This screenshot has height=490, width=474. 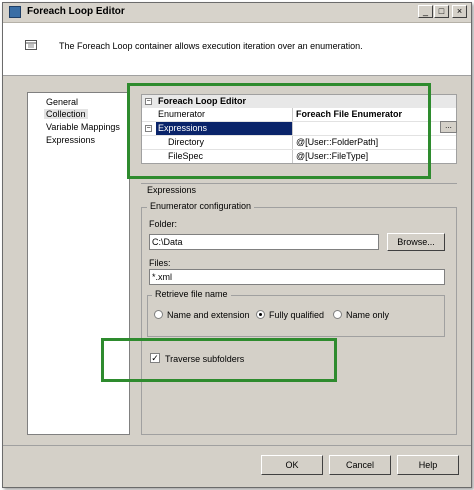 What do you see at coordinates (441, 11) in the screenshot?
I see `maximize-button: □` at bounding box center [441, 11].